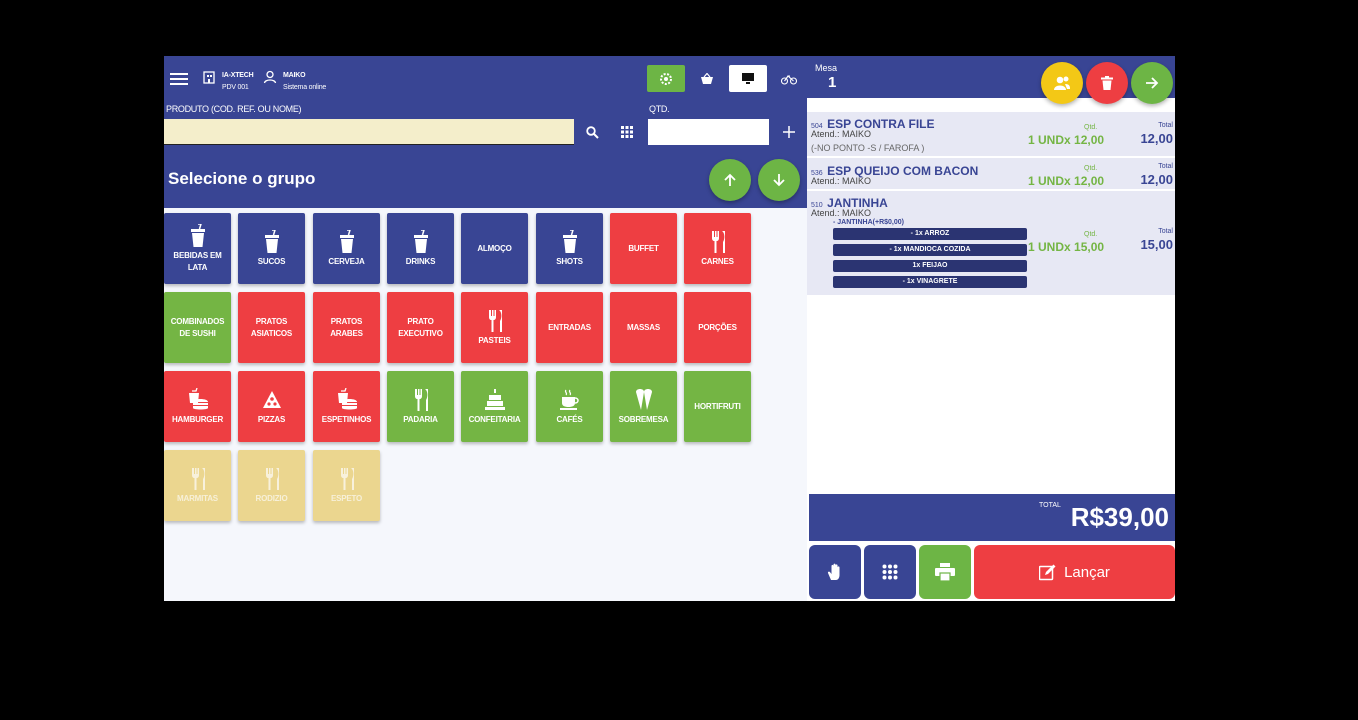 The image size is (1358, 720). I want to click on group-tile-label: MASSAS, so click(643, 327).